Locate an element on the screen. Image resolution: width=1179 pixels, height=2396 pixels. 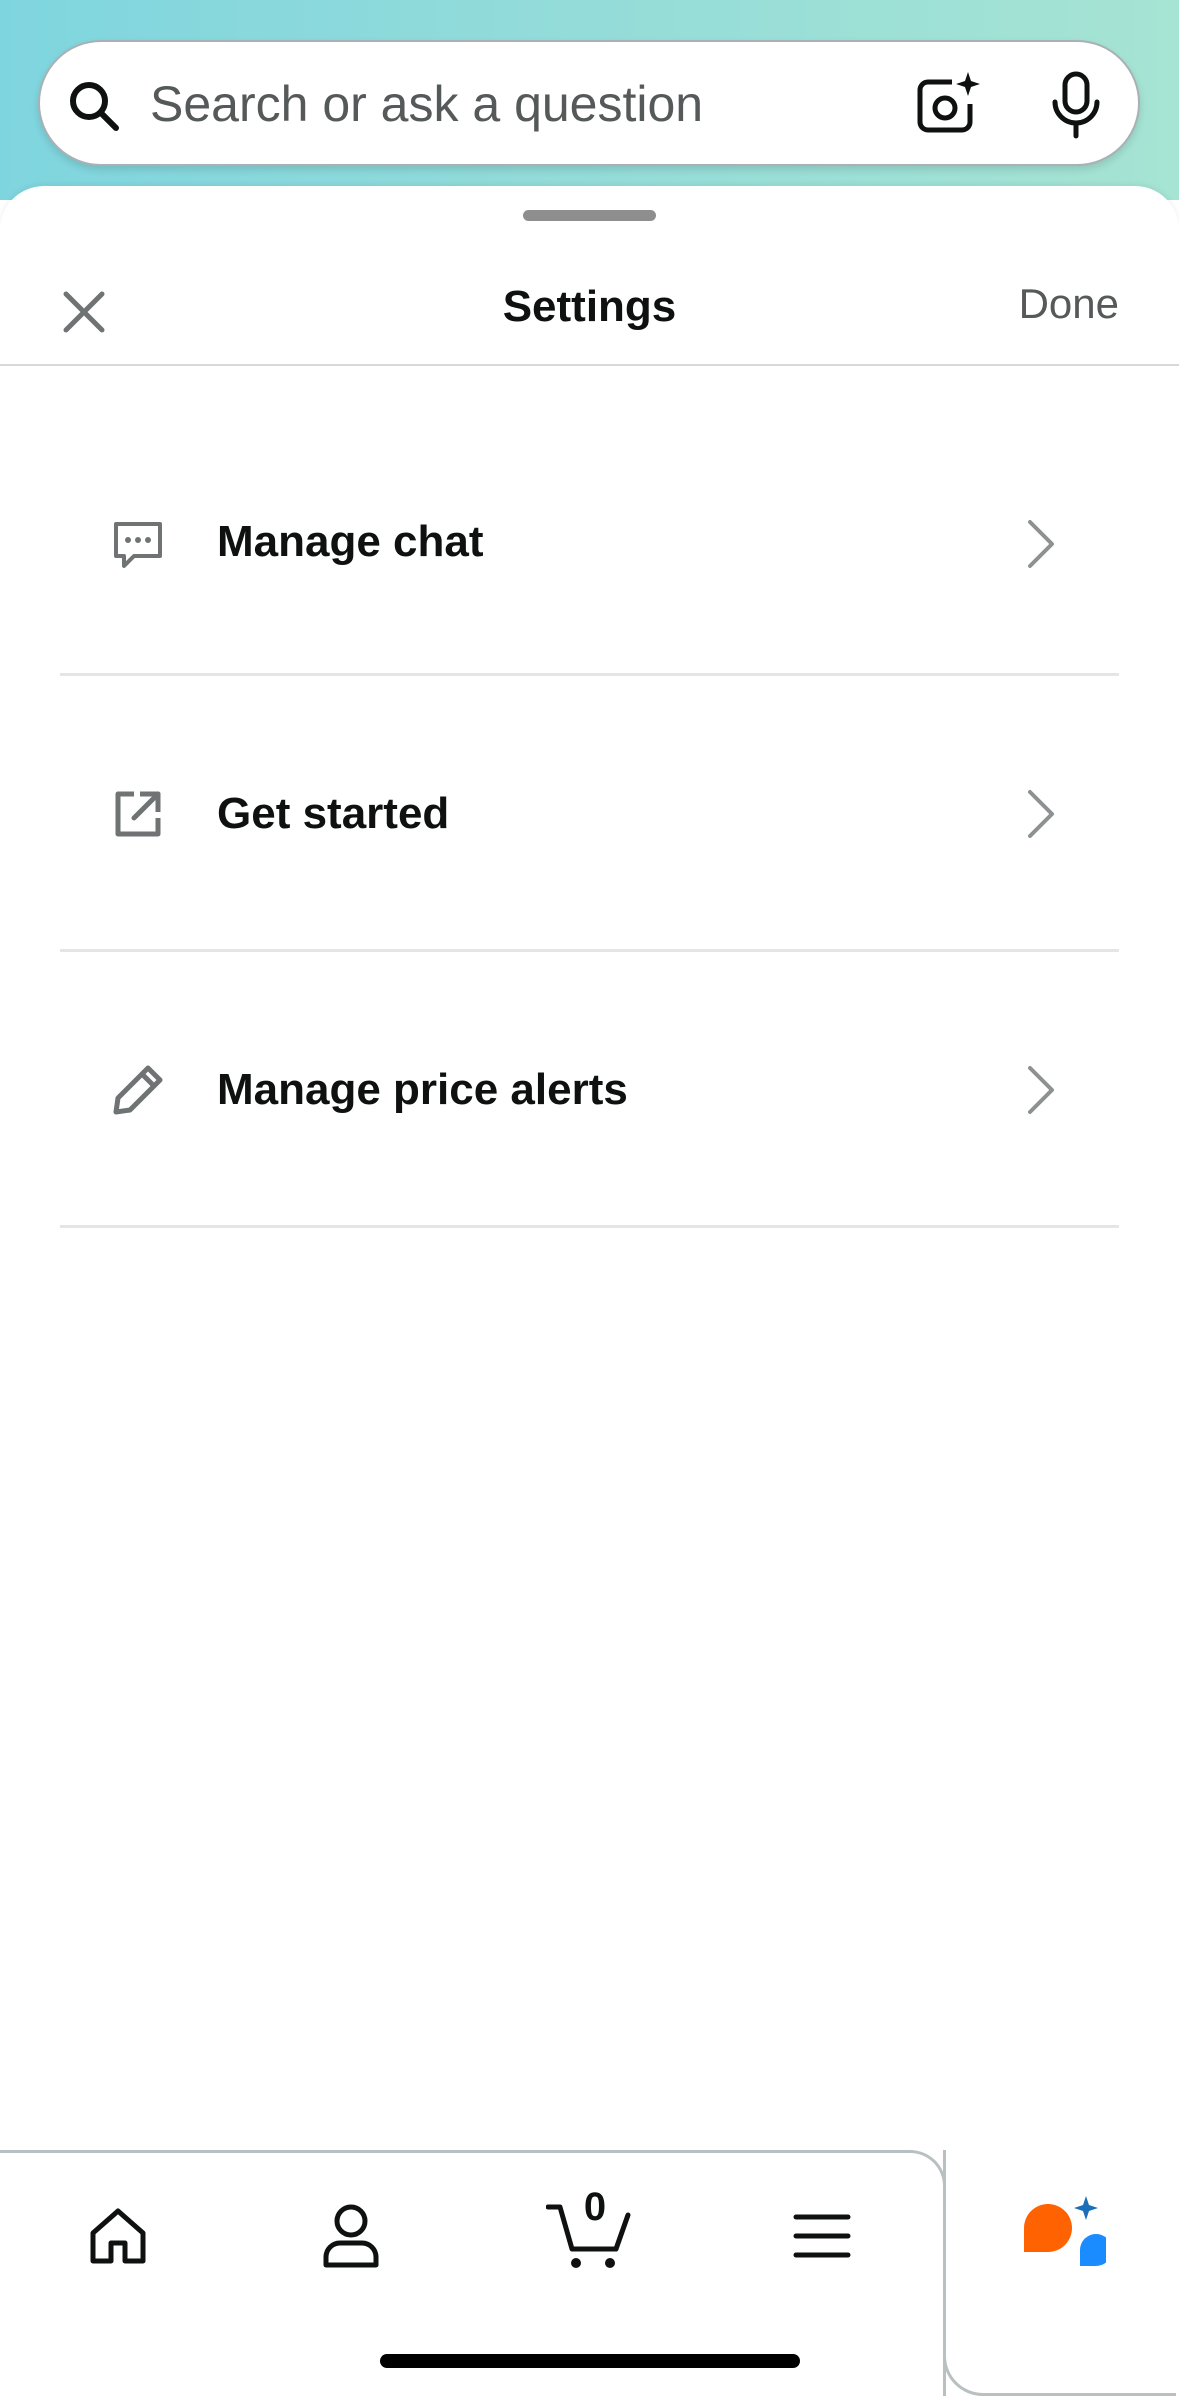
search-bar is located at coordinates (589, 103).